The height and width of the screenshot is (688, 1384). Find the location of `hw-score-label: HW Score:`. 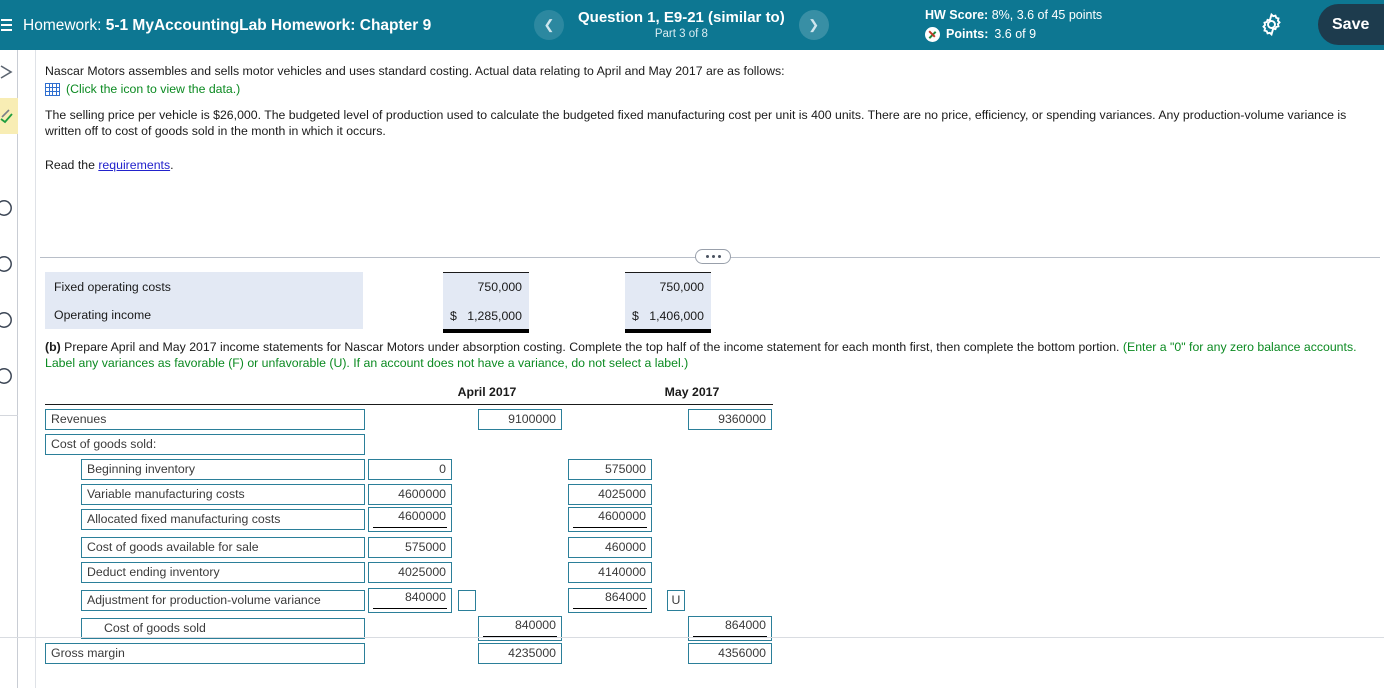

hw-score-label: HW Score: is located at coordinates (957, 15).